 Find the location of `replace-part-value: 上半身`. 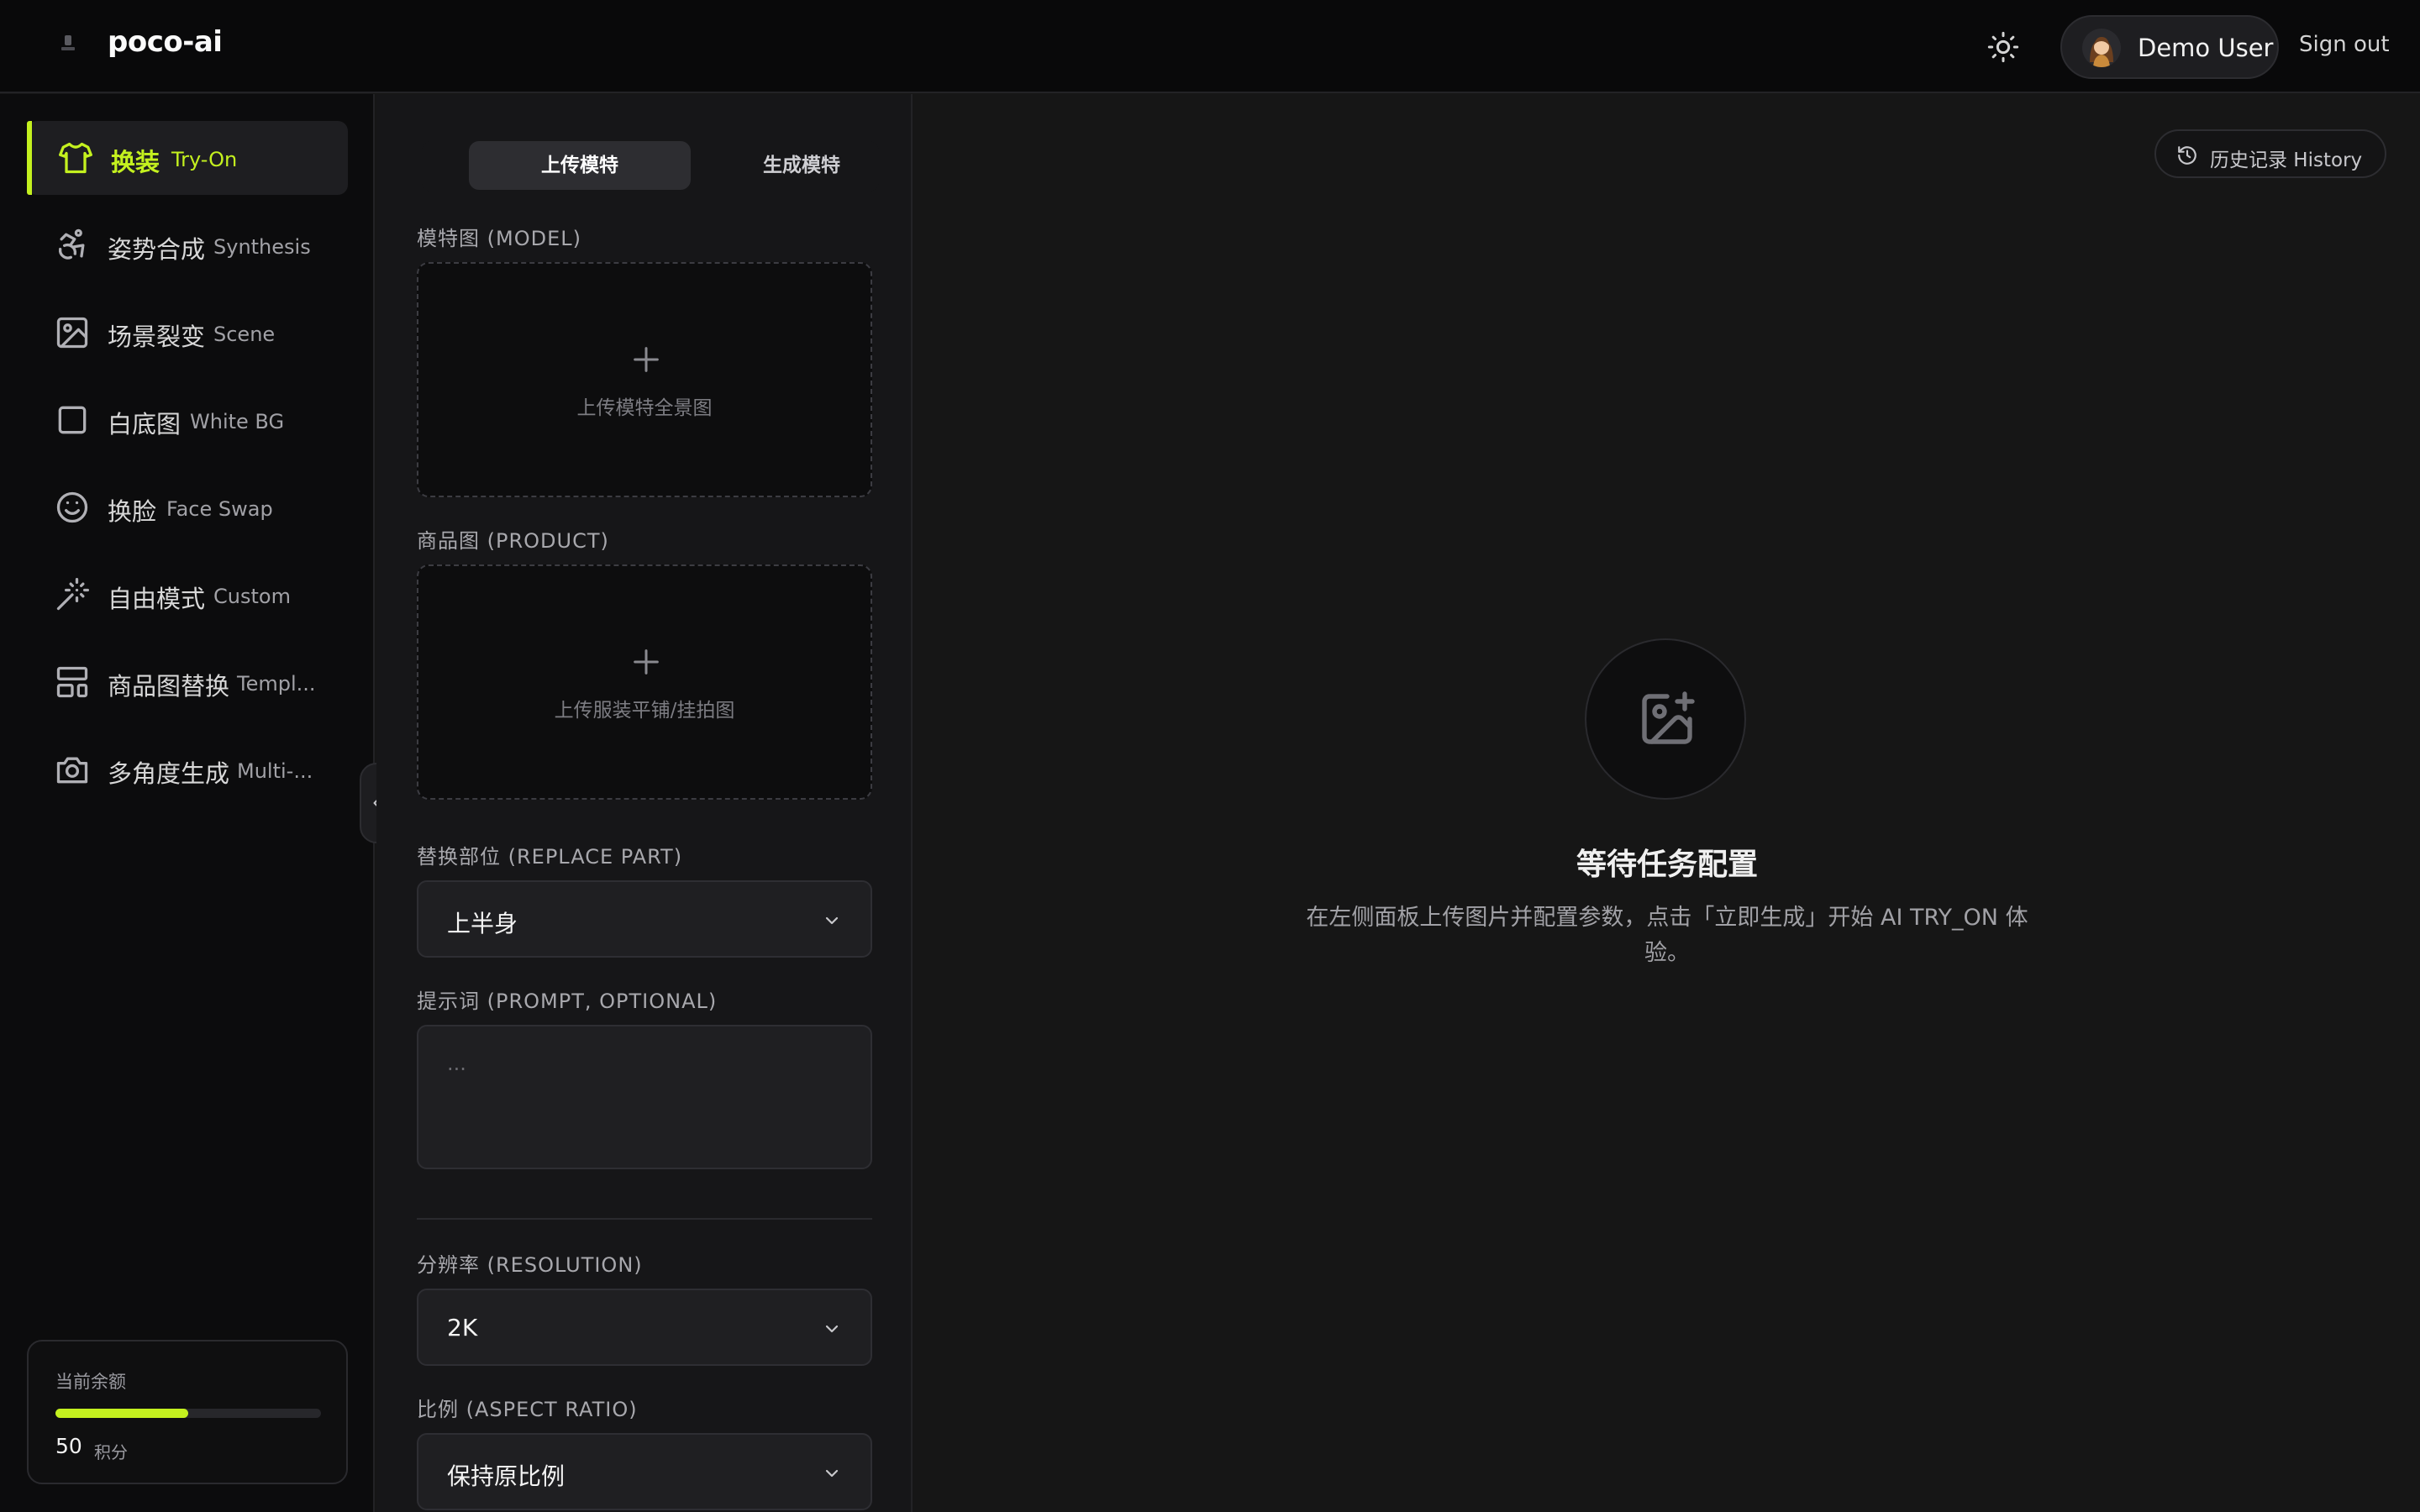

replace-part-value: 上半身 is located at coordinates (482, 923).